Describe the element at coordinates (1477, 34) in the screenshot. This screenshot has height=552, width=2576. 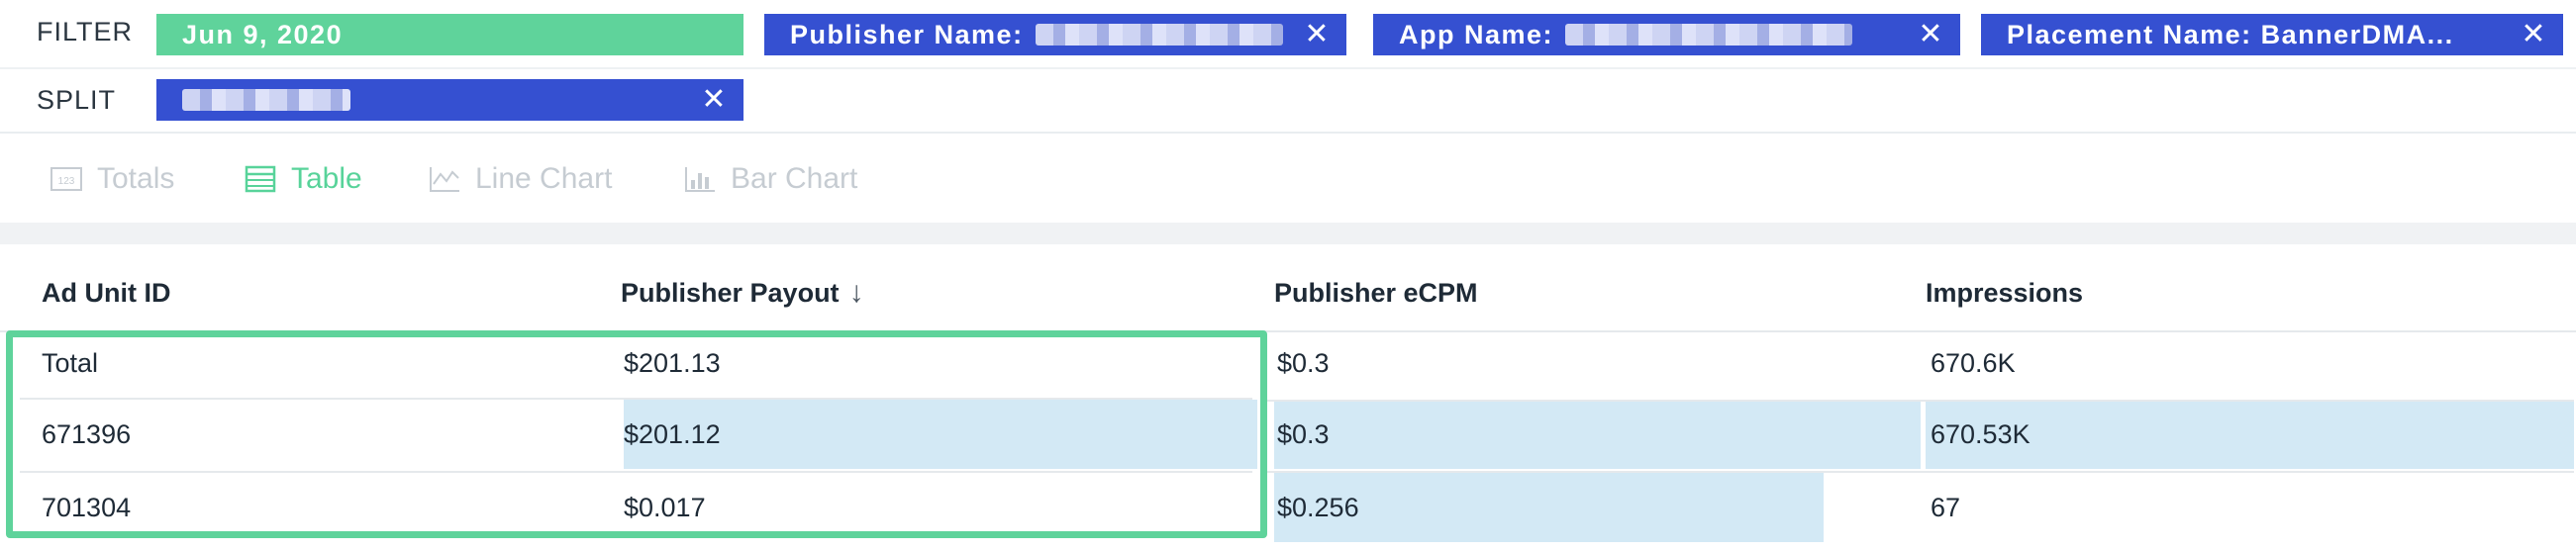
I see `filter-pill-app-name-label: App Name:` at that location.